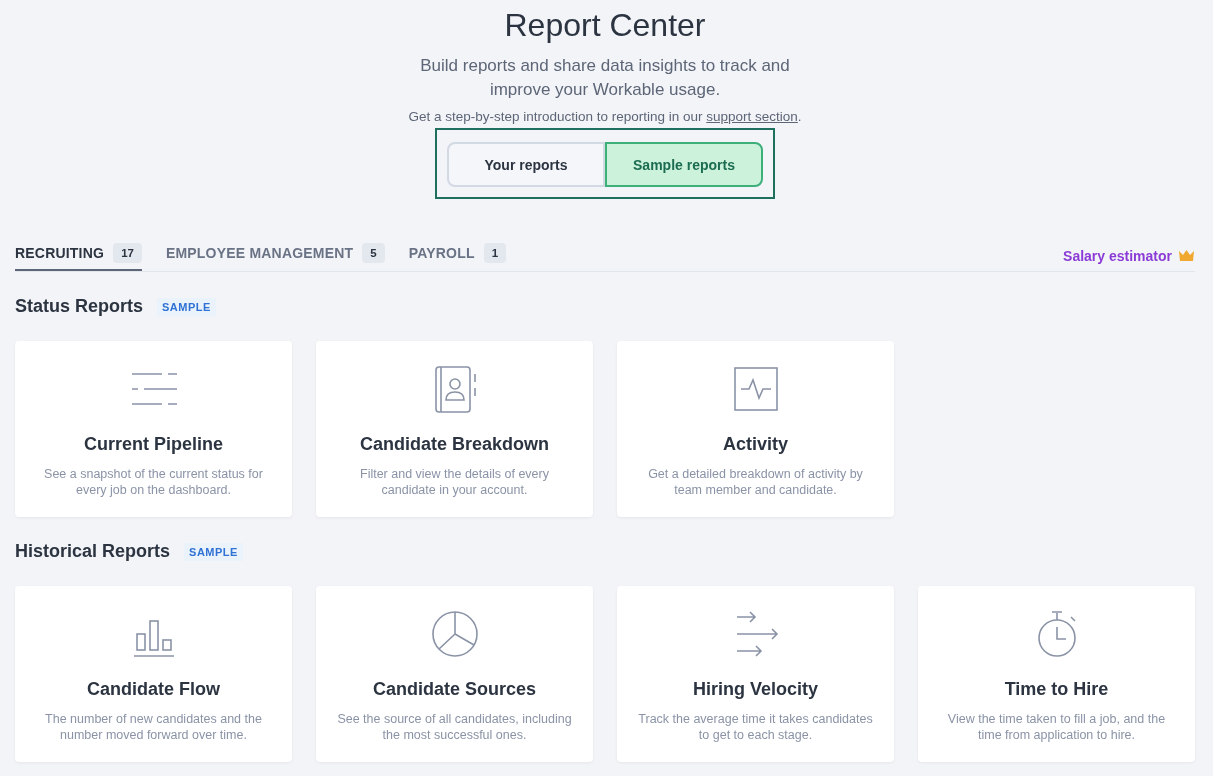 The width and height of the screenshot is (1213, 776). What do you see at coordinates (454, 444) in the screenshot?
I see `card-title: Candidate Breakdown` at bounding box center [454, 444].